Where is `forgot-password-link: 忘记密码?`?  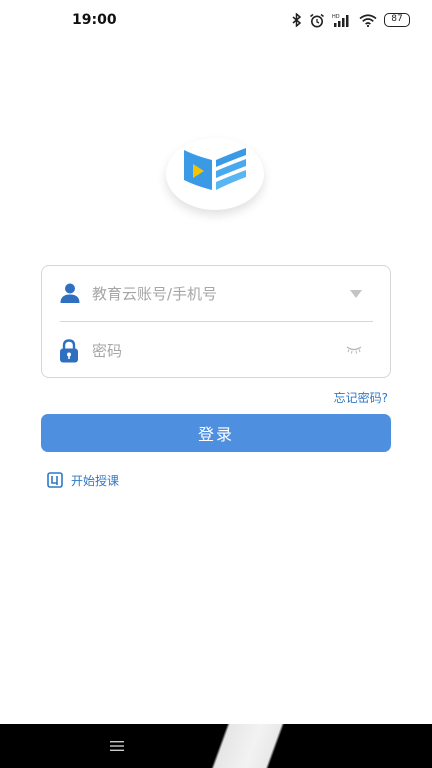 forgot-password-link: 忘记密码? is located at coordinates (361, 397).